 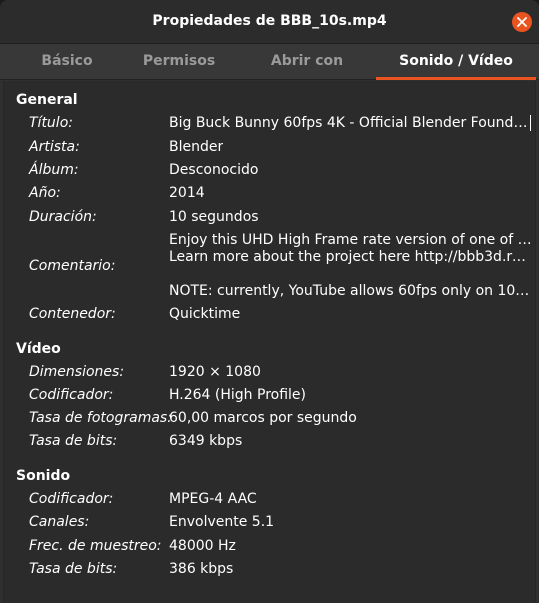 I want to click on video-codificador-value: H.264 (High Profile), so click(x=237, y=395).